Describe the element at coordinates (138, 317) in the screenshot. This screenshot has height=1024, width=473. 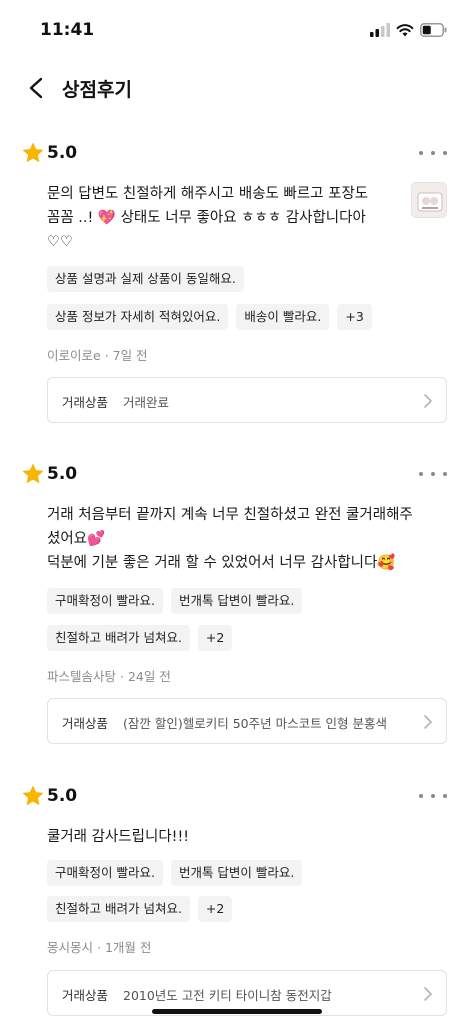
I see `review-tag: 상품 정보가 자세히 적혀있어요.` at that location.